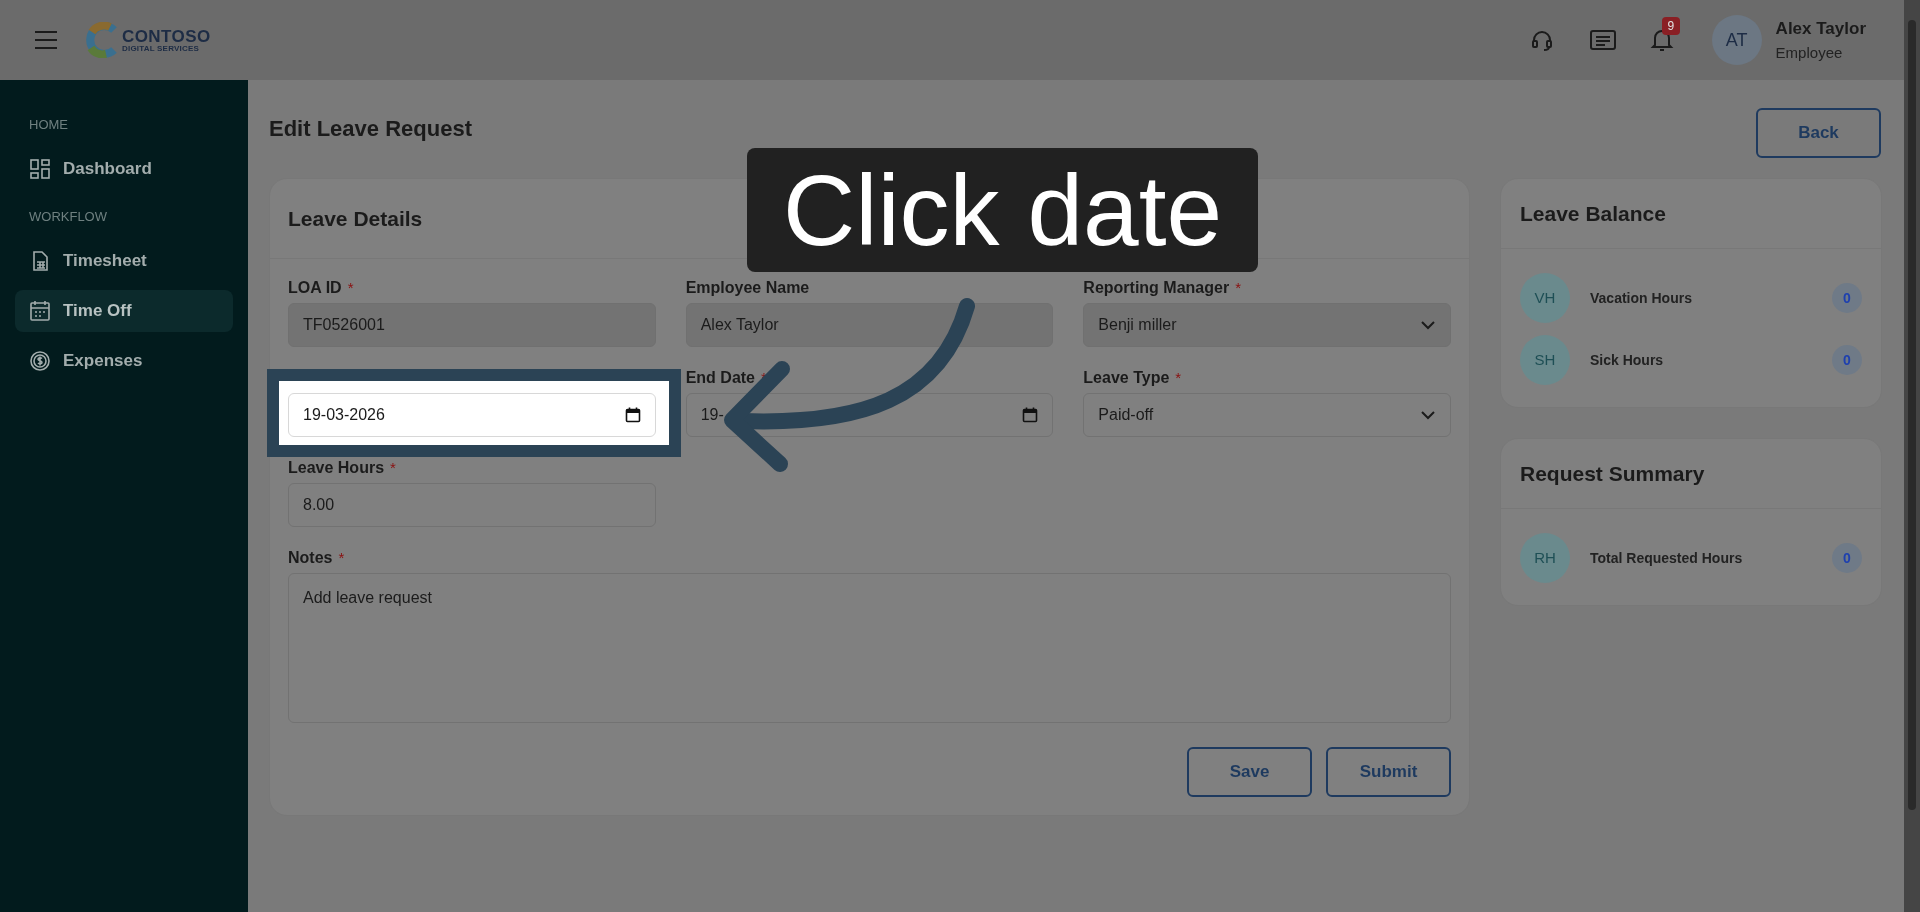  What do you see at coordinates (124, 261) in the screenshot?
I see `sidebar-item: Timesheet` at bounding box center [124, 261].